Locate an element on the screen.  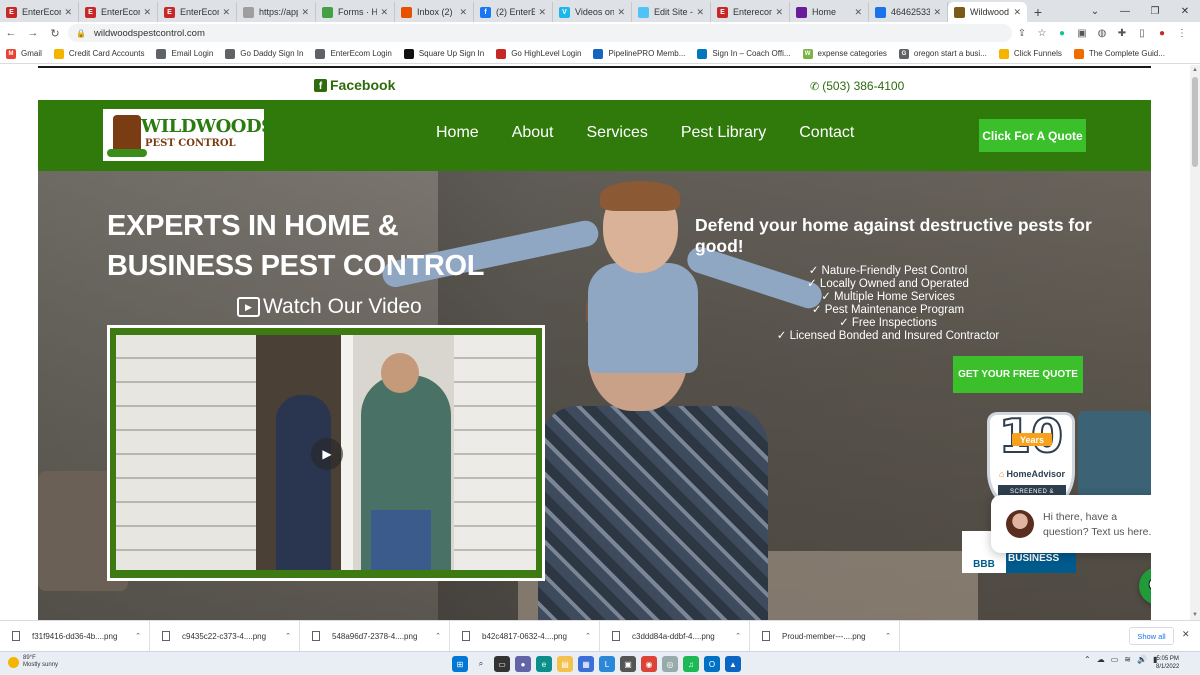
tab-search-icon: ⌄ is located at coordinates (1095, 11).